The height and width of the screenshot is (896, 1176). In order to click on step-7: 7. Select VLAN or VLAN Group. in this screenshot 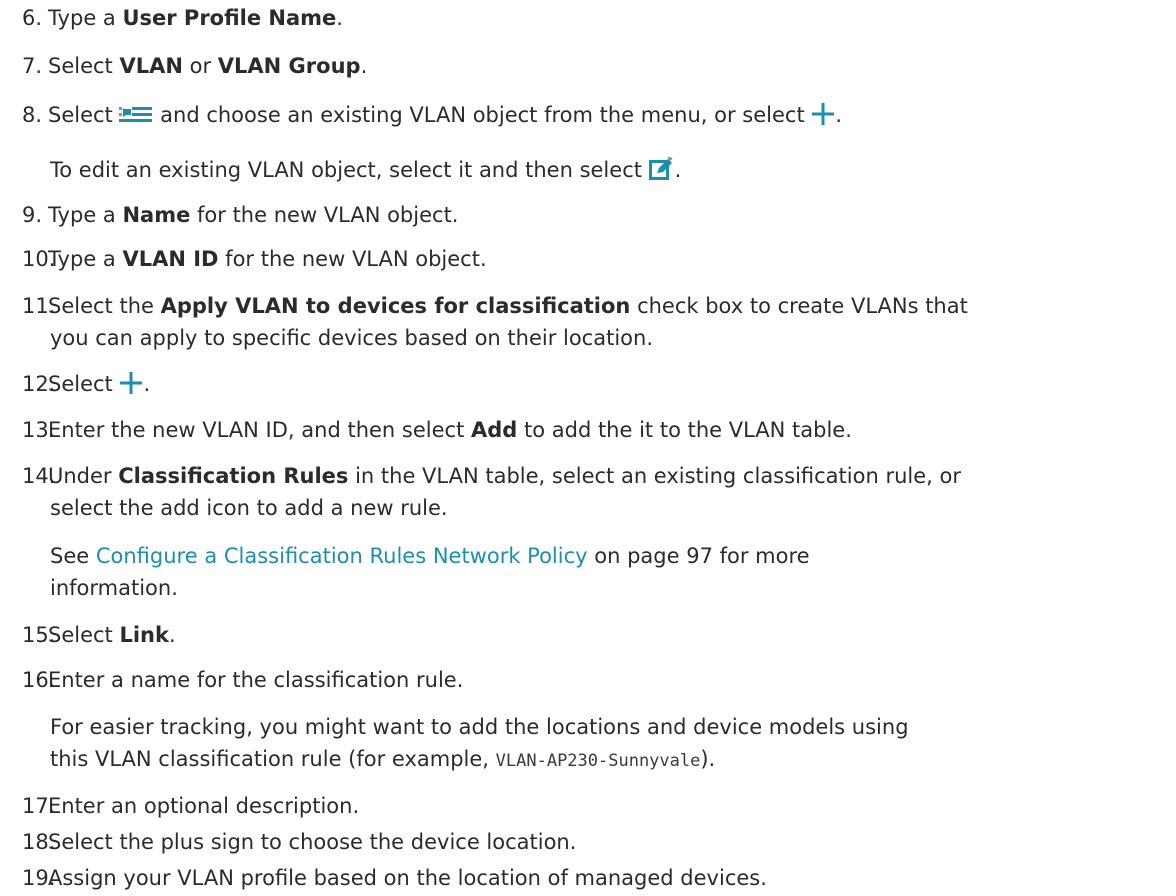, I will do `click(597, 66)`.